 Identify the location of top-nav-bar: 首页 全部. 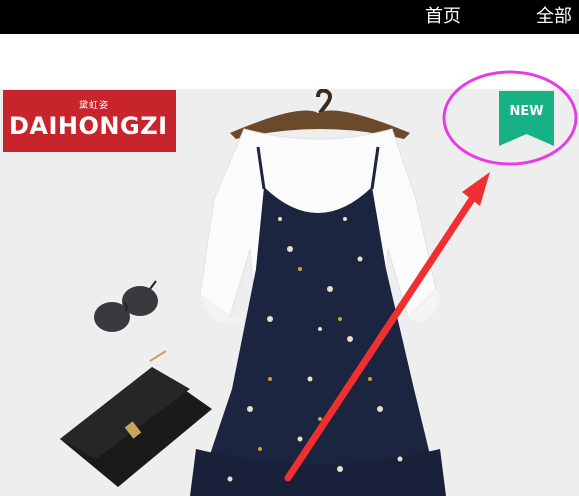
(289, 17).